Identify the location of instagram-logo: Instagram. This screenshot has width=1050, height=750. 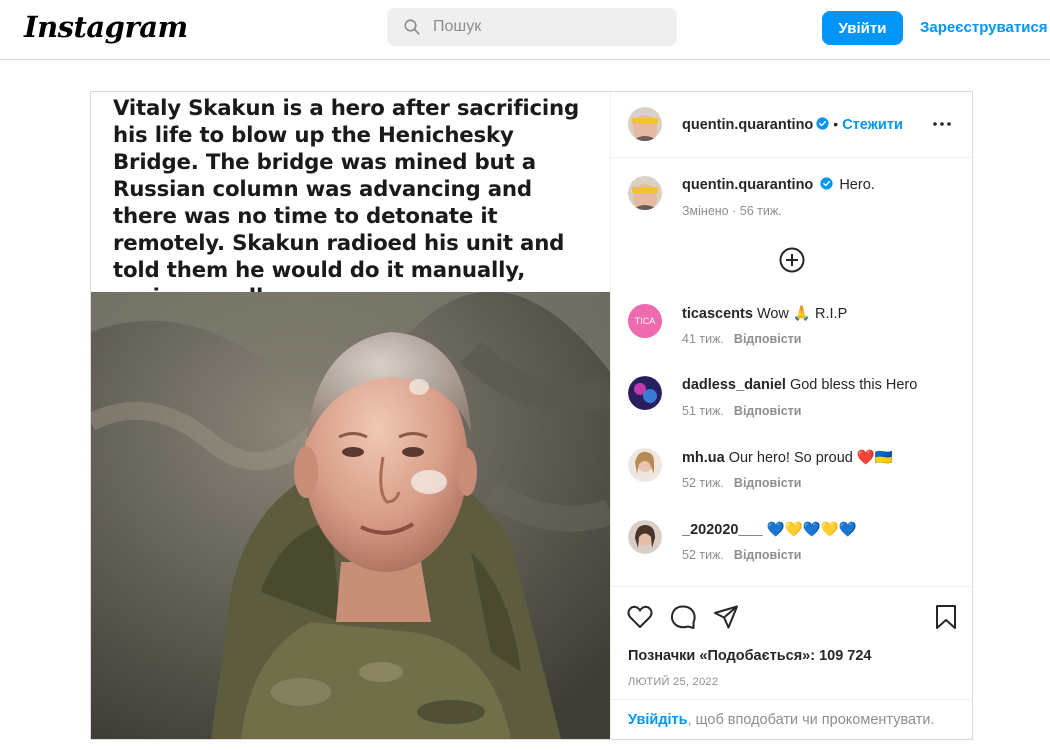
(106, 27).